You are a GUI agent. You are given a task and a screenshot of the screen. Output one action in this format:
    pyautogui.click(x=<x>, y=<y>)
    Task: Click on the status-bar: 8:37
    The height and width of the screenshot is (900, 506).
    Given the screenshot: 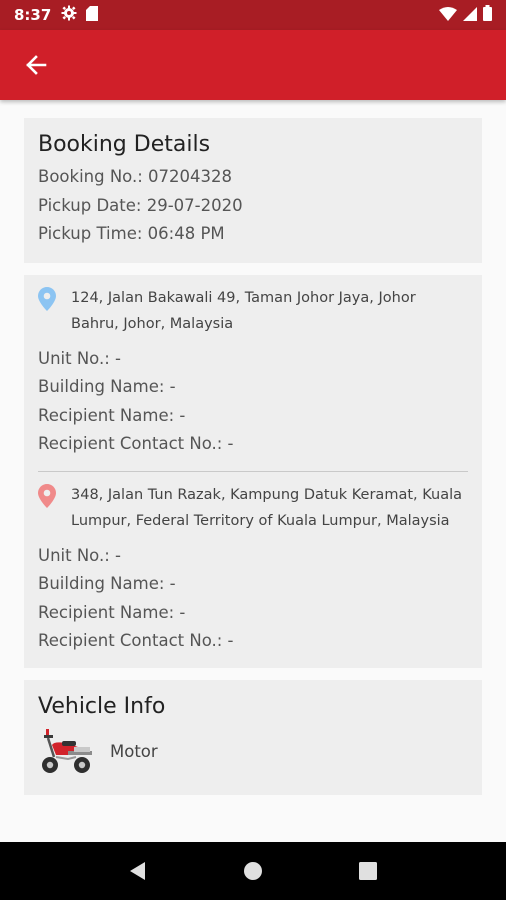 What is the action you would take?
    pyautogui.click(x=253, y=15)
    